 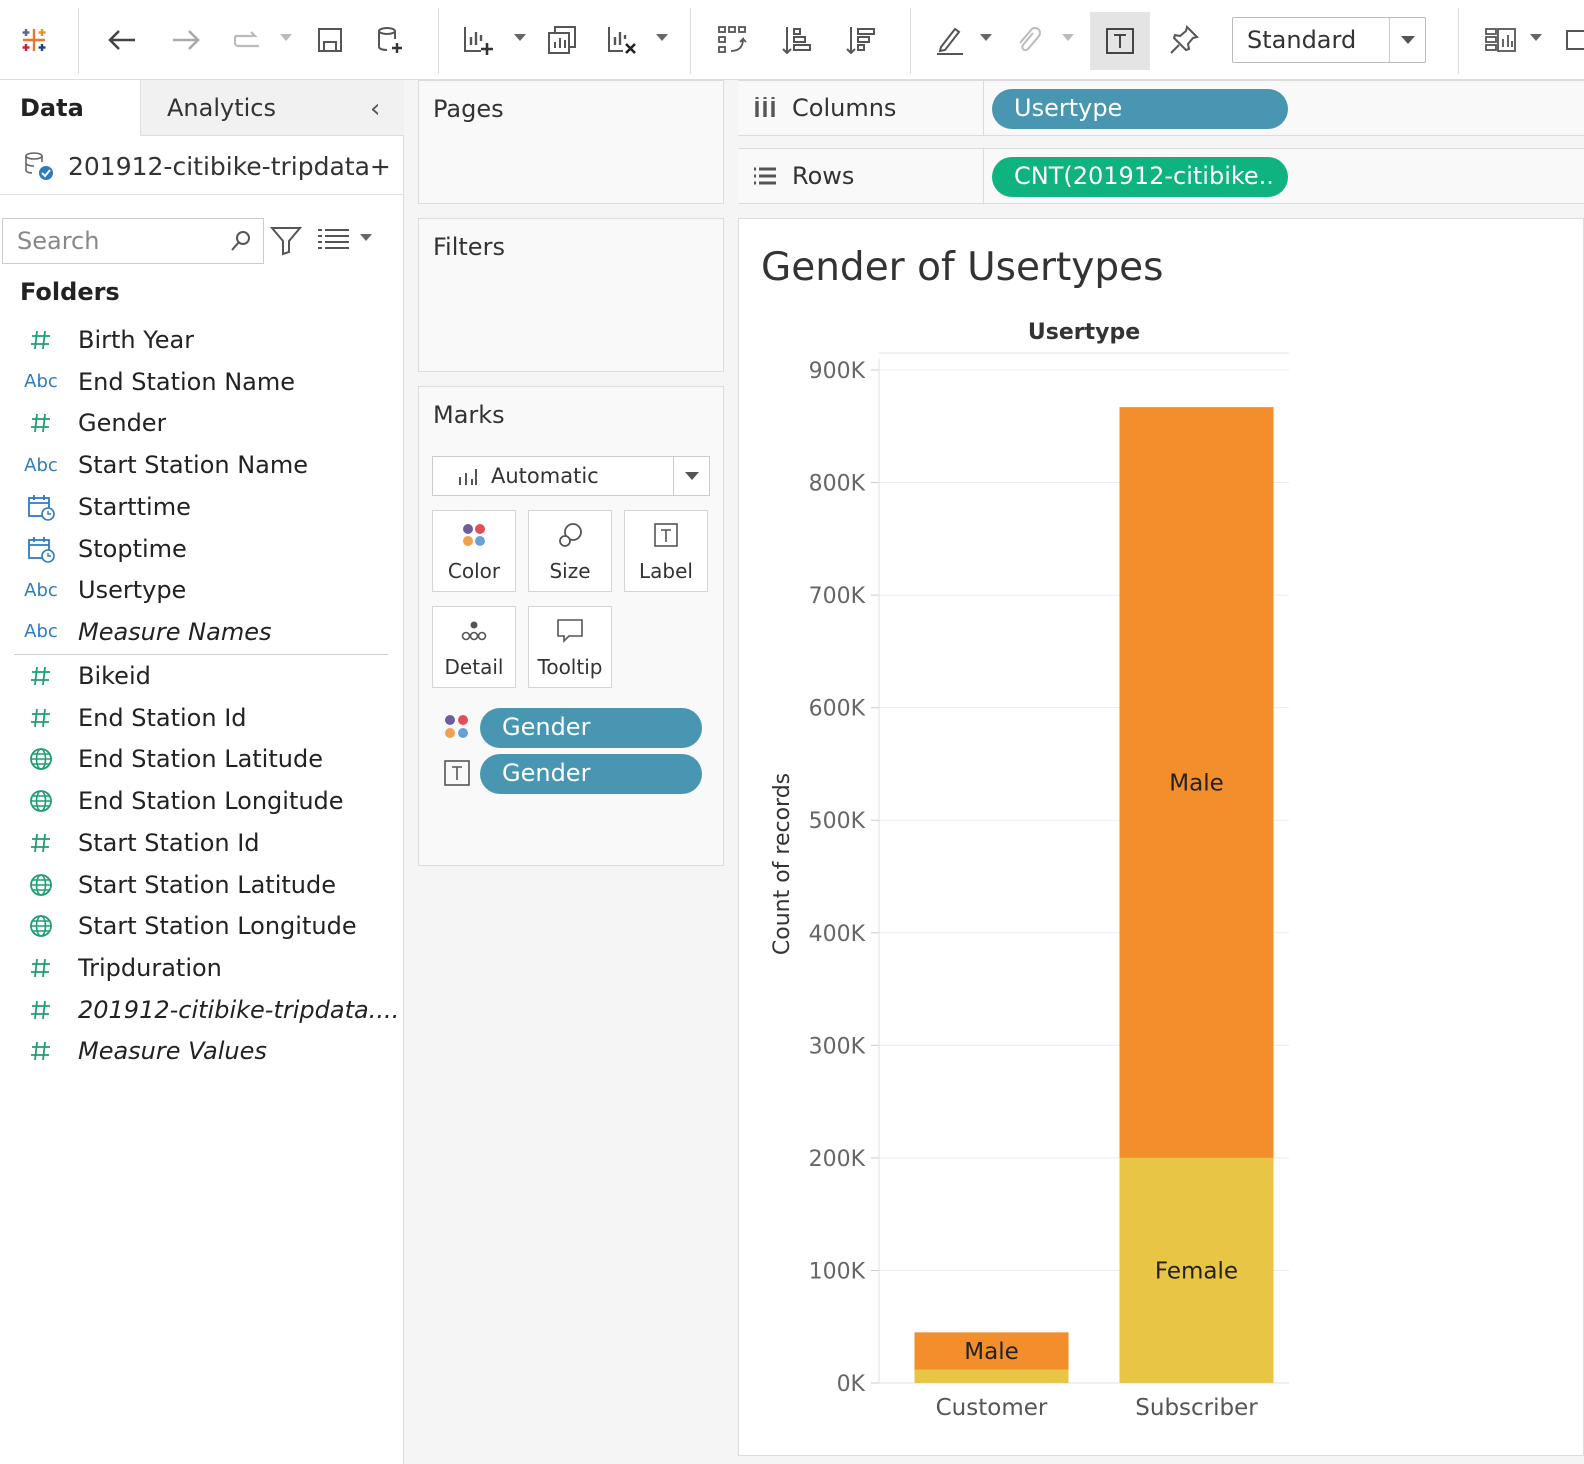 I want to click on group-dropdown-icon, so click(x=1068, y=37).